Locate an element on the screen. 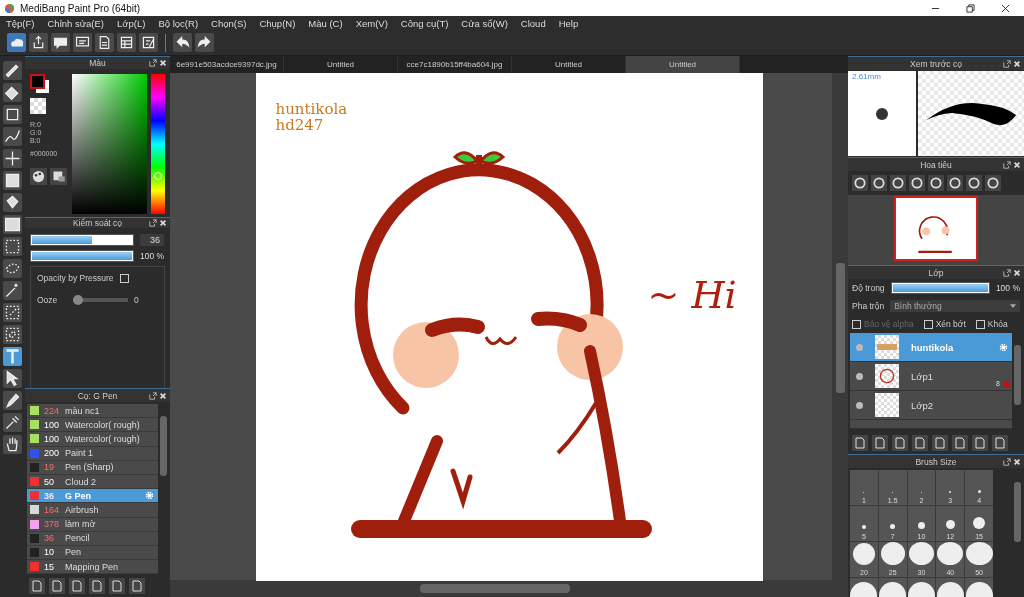 This screenshot has height=597, width=1024. redo-icon is located at coordinates (204, 42).